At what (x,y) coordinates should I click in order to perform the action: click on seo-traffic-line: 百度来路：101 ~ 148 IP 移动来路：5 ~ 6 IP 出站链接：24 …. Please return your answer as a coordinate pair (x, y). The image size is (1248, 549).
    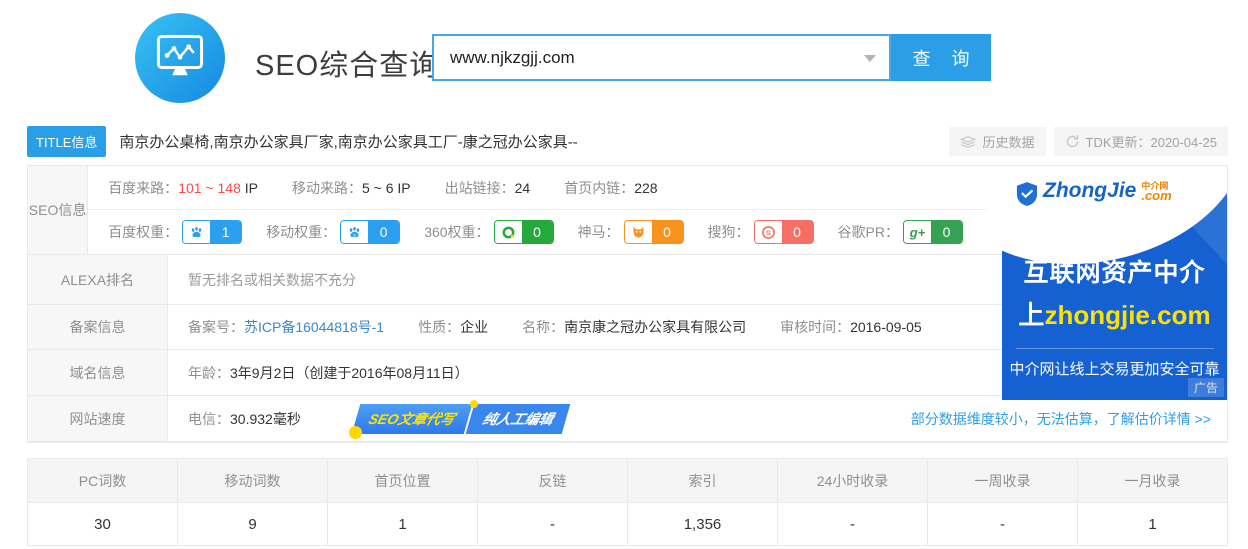
    Looking at the image, I should click on (537, 188).